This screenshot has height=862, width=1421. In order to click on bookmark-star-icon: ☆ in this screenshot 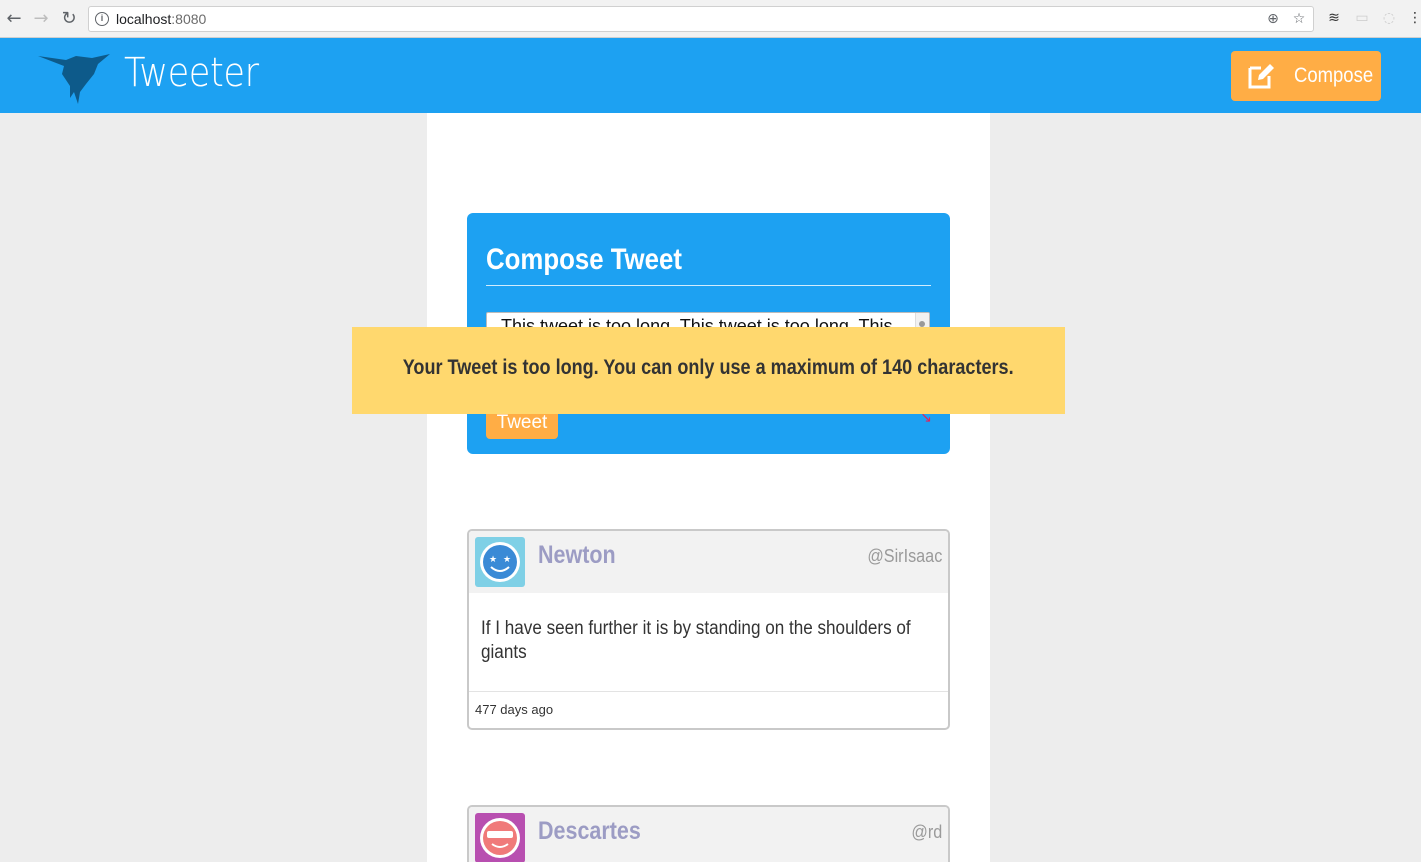, I will do `click(1299, 19)`.